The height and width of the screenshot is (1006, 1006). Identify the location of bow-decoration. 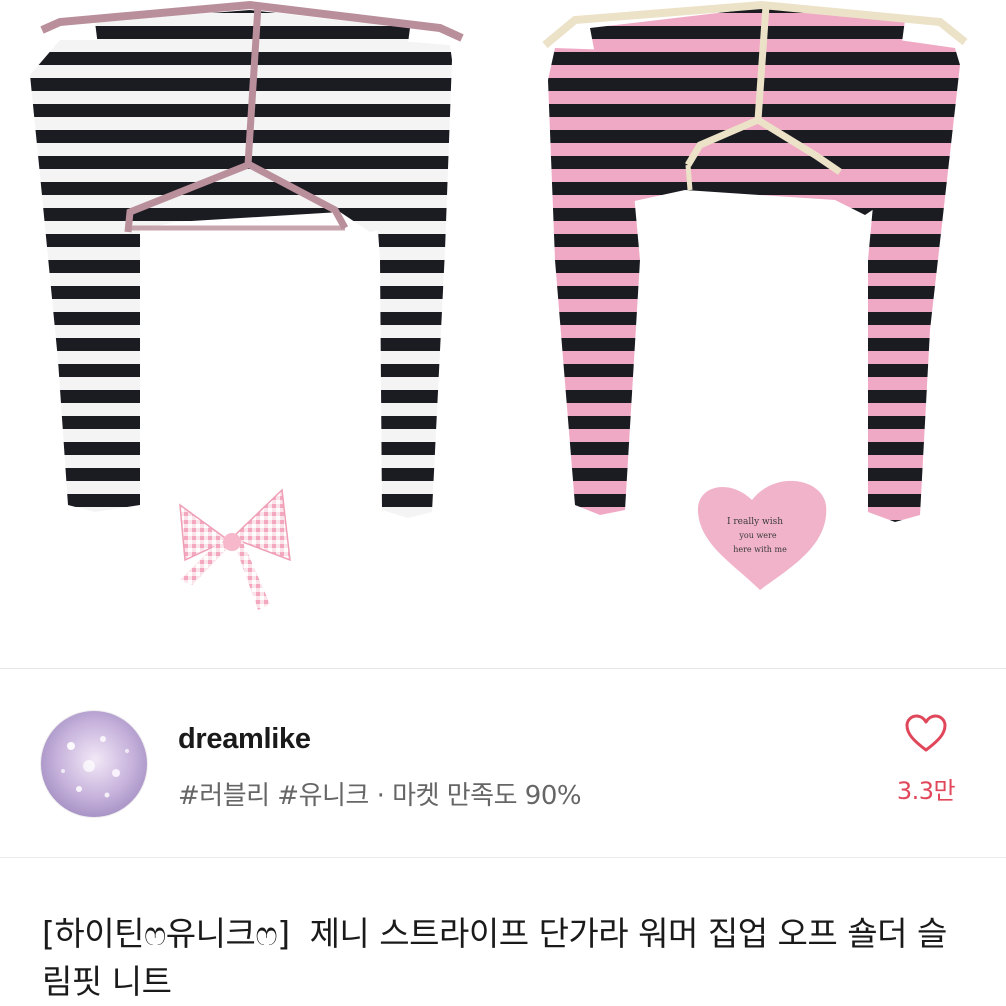
(235, 549).